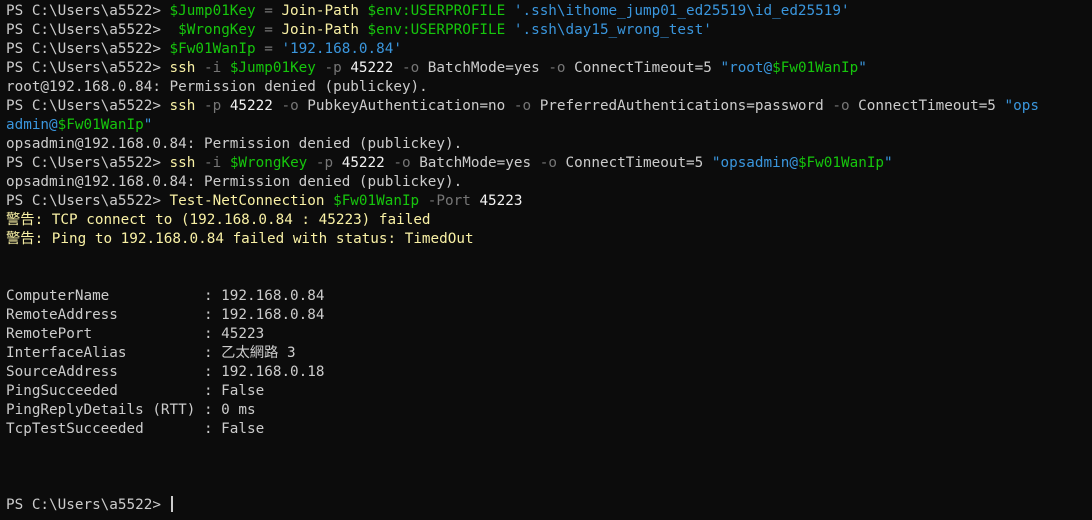 The height and width of the screenshot is (520, 1092). I want to click on terminal-line: ComputerName : 192.168.0.84, so click(546, 296).